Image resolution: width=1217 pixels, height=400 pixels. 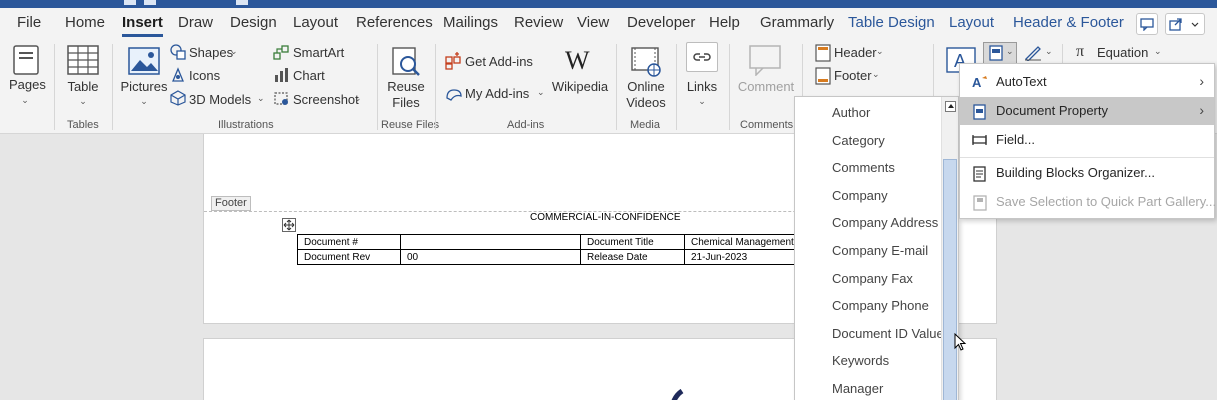 What do you see at coordinates (1201, 110) in the screenshot?
I see `chevron-right-icon: ›` at bounding box center [1201, 110].